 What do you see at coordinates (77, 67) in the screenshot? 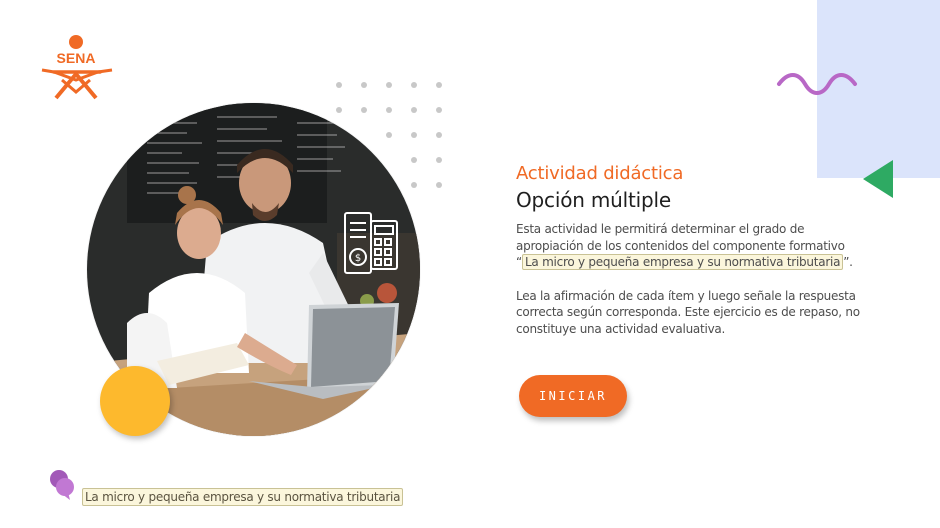
I see `sena-logo: SENA` at bounding box center [77, 67].